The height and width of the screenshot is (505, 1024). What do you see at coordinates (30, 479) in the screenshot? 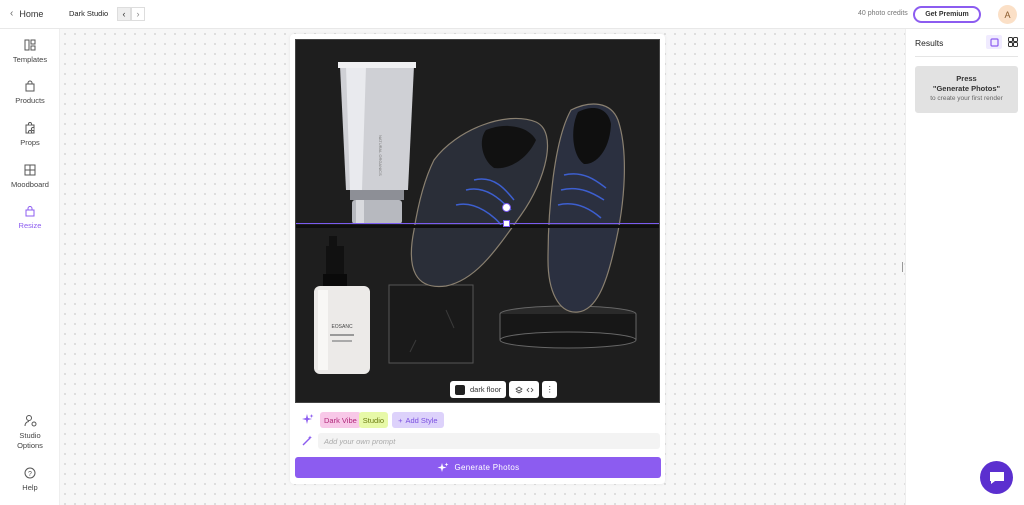
I see `sidebar-item-help: ? Help` at bounding box center [30, 479].